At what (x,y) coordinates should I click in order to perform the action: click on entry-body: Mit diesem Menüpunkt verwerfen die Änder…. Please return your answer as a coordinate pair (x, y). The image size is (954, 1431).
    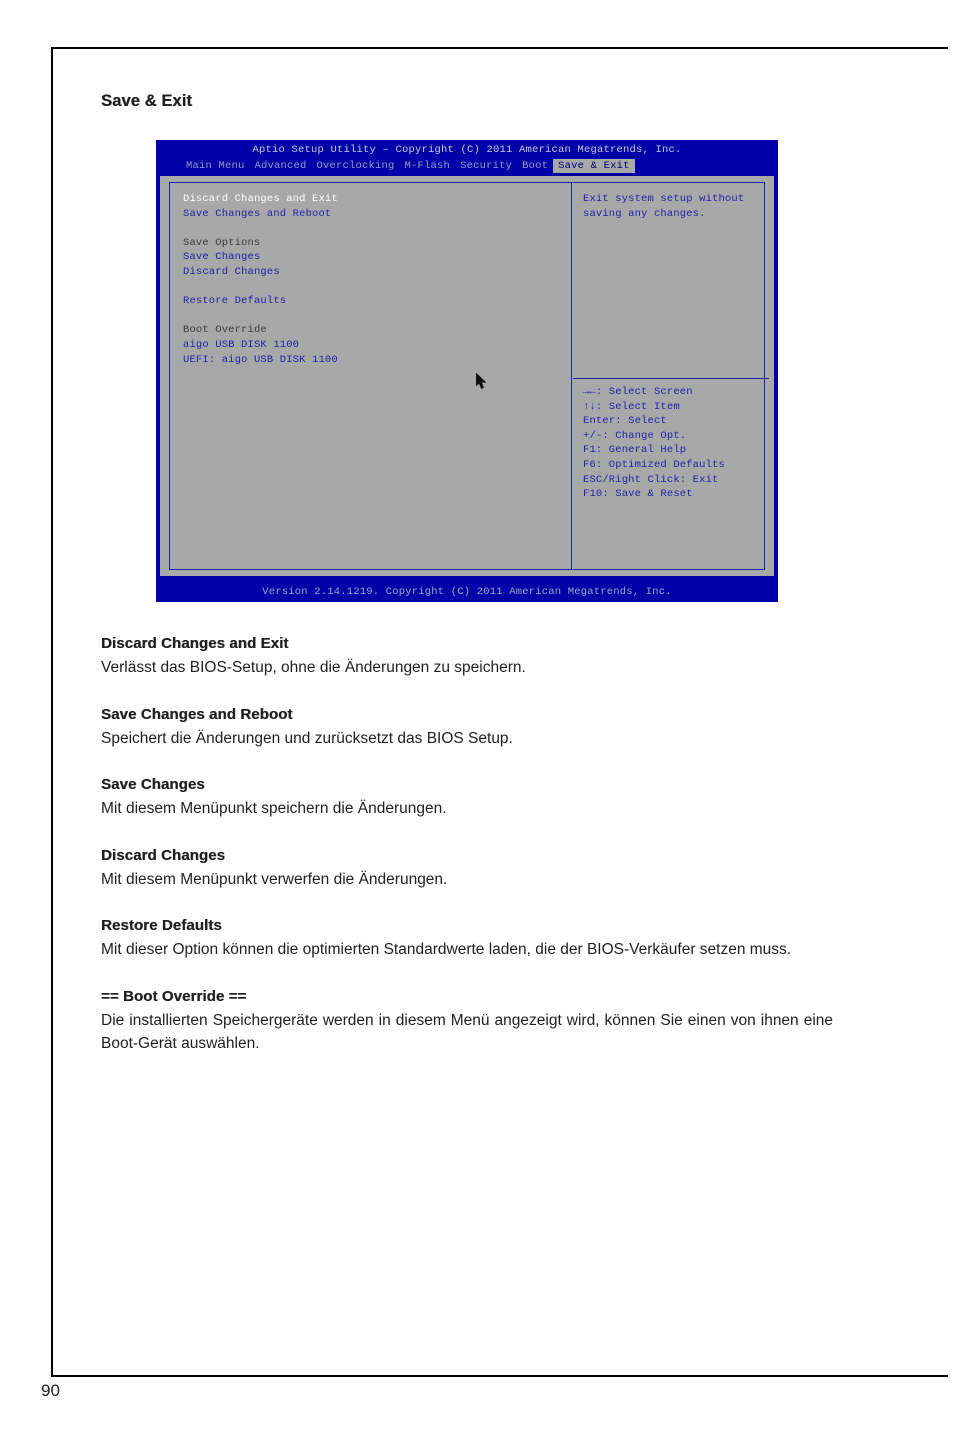
    Looking at the image, I should click on (274, 879).